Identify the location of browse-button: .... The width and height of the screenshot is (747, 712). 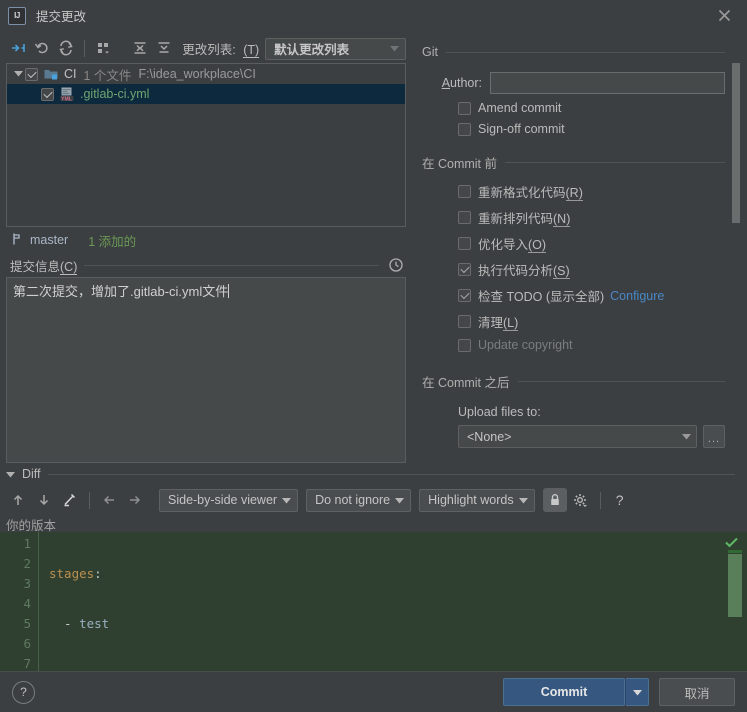
(714, 436).